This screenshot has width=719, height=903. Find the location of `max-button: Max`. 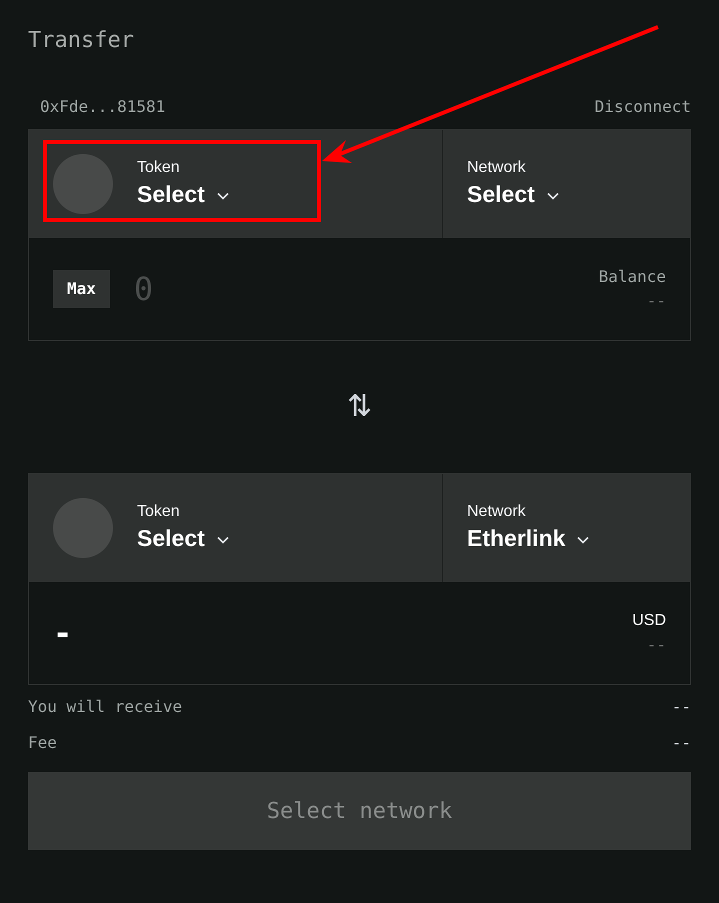

max-button: Max is located at coordinates (81, 289).